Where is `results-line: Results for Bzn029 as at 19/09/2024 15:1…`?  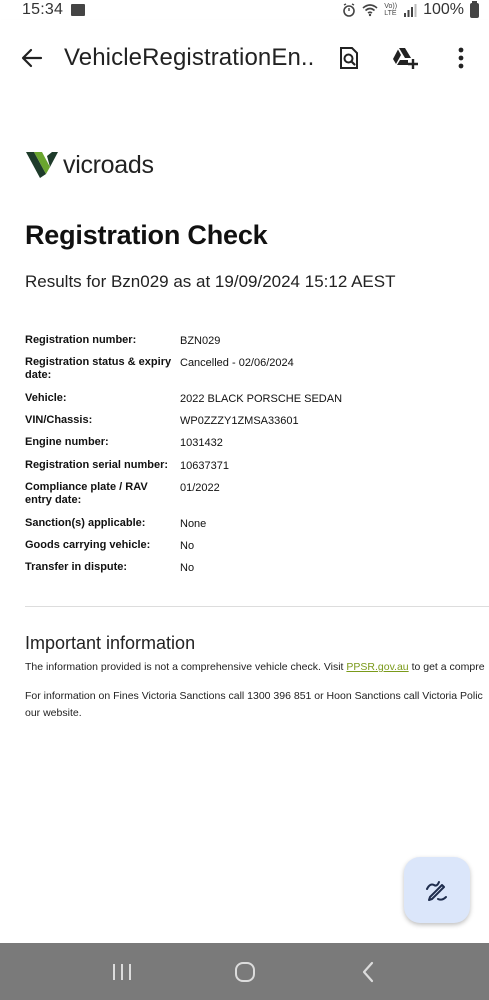 results-line: Results for Bzn029 as at 19/09/2024 15:1… is located at coordinates (210, 281).